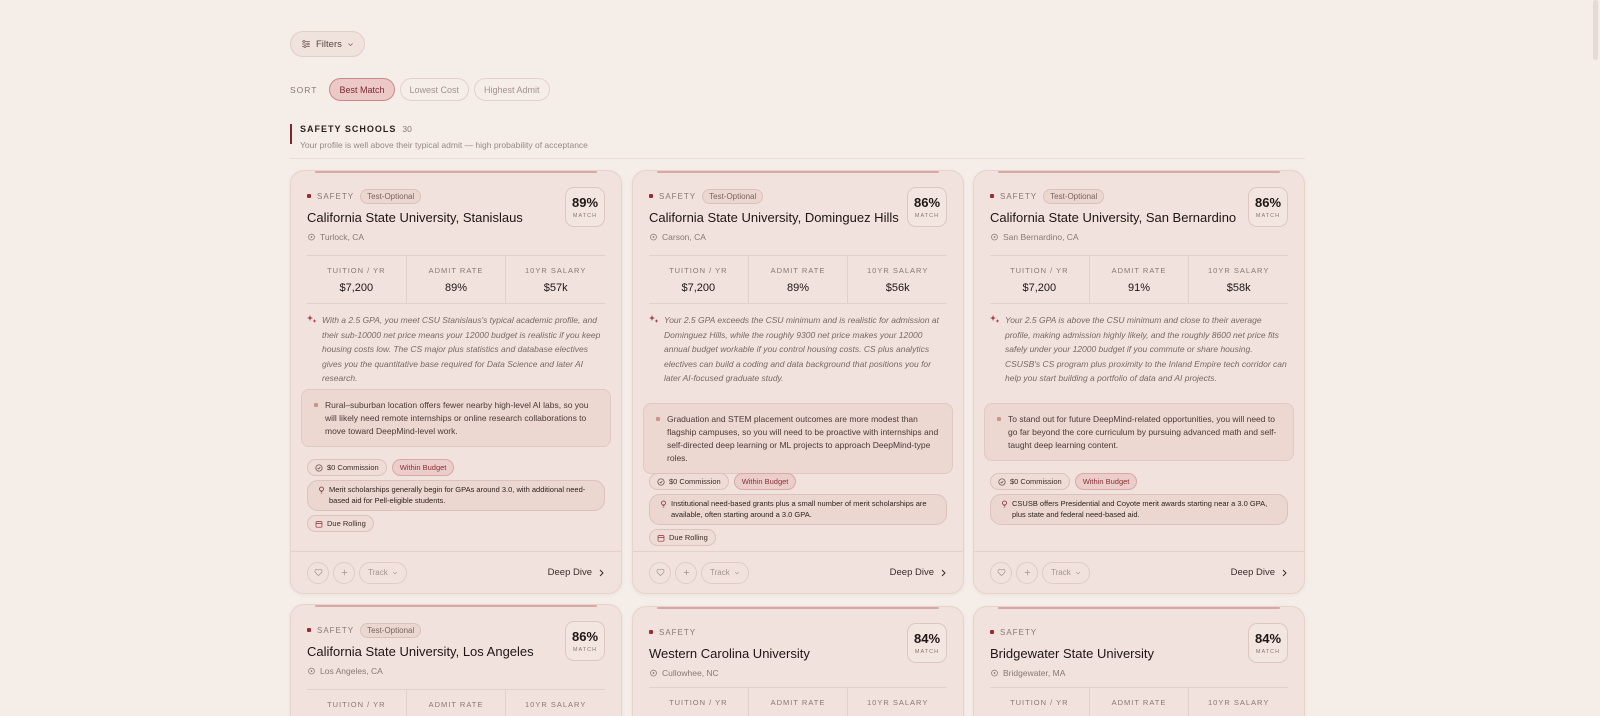 The image size is (1600, 716). Describe the element at coordinates (1595, 30) in the screenshot. I see `page-scrollbar` at that location.